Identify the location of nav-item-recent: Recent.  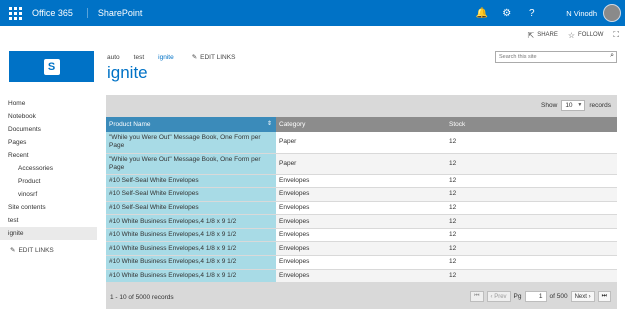
(18, 155).